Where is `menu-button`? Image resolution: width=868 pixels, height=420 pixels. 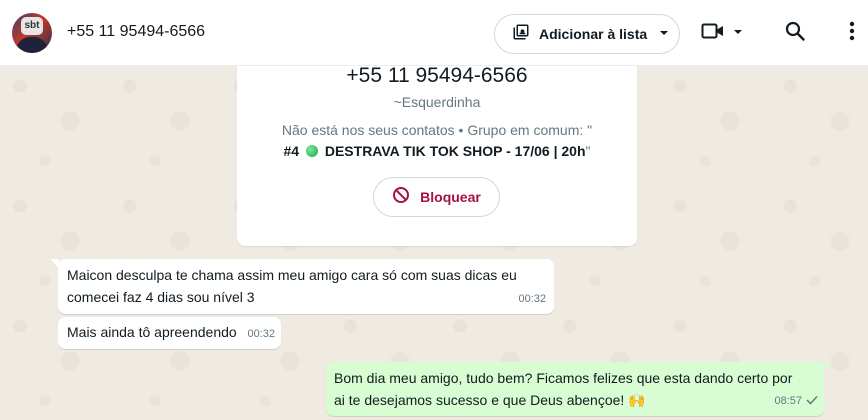
menu-button is located at coordinates (852, 33).